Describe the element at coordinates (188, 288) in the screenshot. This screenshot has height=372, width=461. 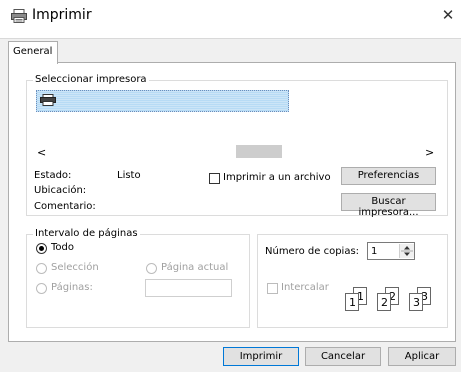
I see `pages-input` at that location.